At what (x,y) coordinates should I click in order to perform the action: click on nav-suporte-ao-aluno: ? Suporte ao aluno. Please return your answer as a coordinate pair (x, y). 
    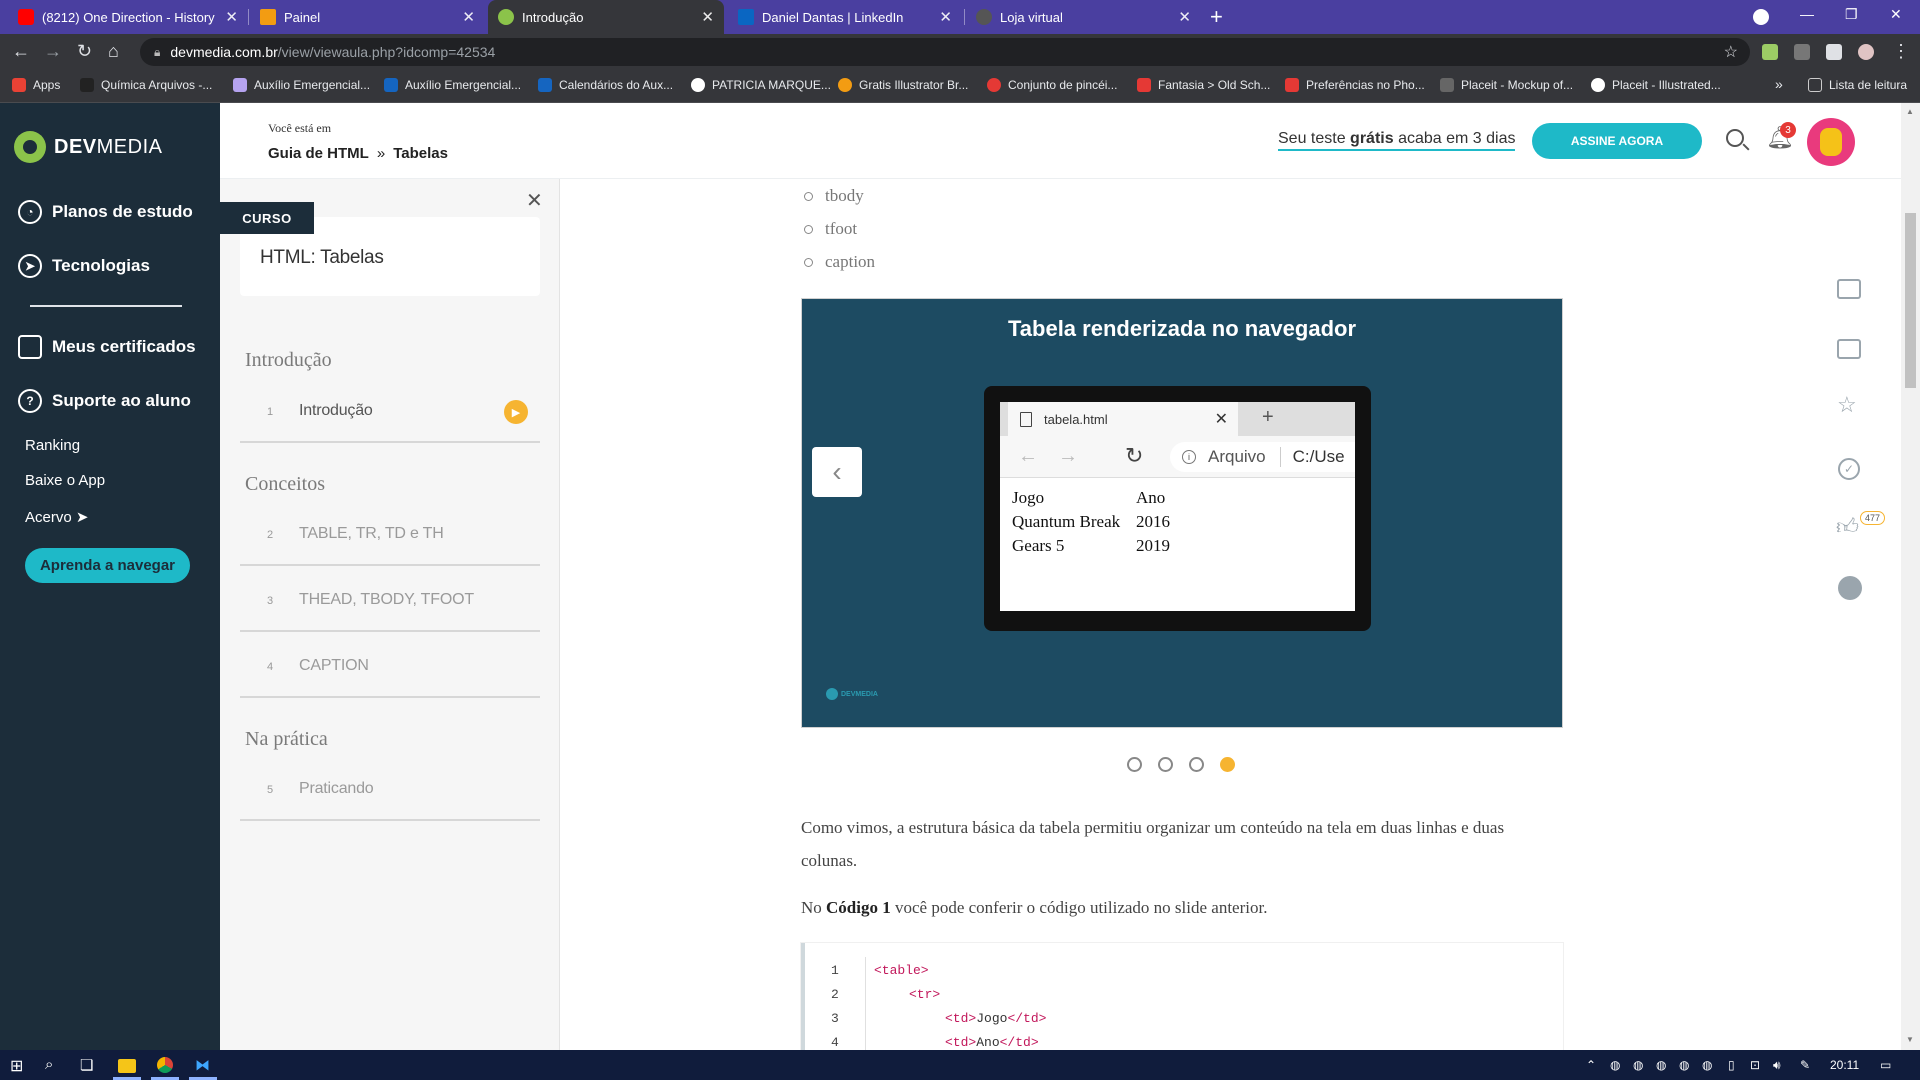
    Looking at the image, I should click on (104, 401).